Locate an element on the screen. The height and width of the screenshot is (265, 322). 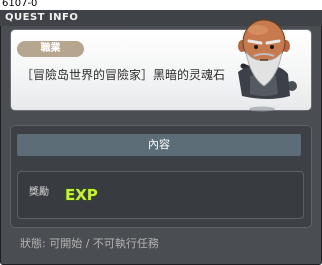
exp-icon: EXP is located at coordinates (81, 194).